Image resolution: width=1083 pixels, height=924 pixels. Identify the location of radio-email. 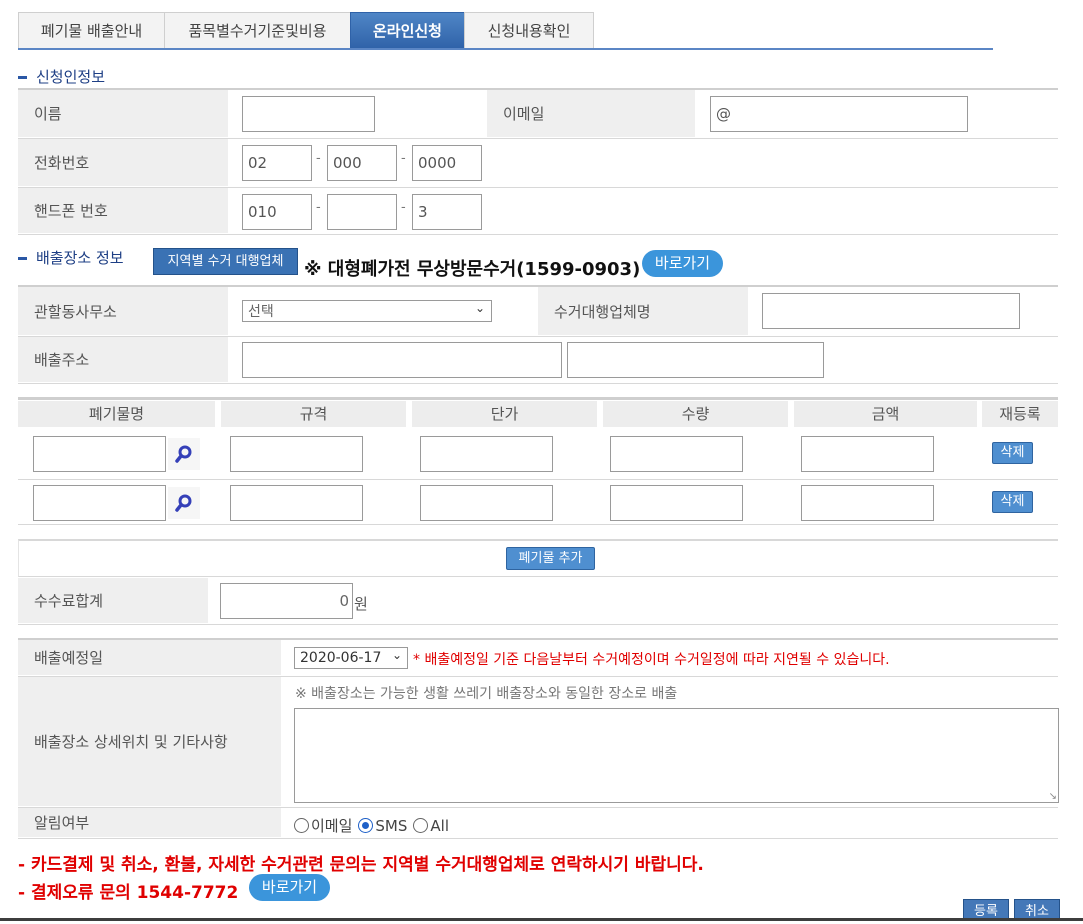
(301, 825).